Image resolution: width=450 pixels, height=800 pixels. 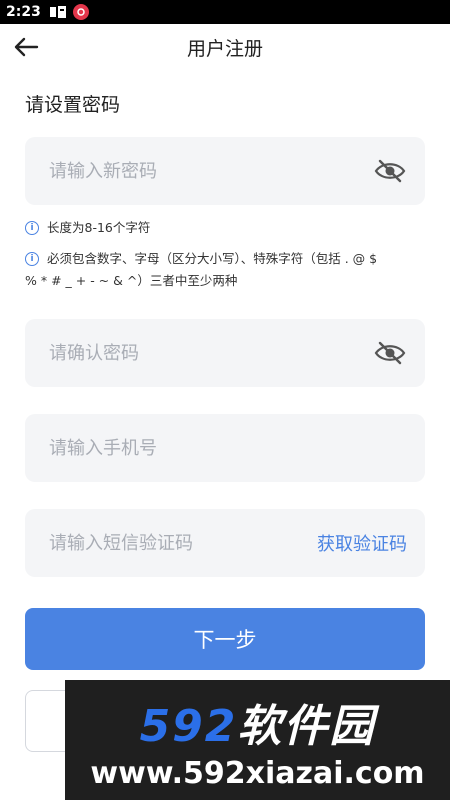 What do you see at coordinates (131, 280) in the screenshot?
I see `hint-rules-line2: % * # _ + - ~ & ^）三者中至少两种` at bounding box center [131, 280].